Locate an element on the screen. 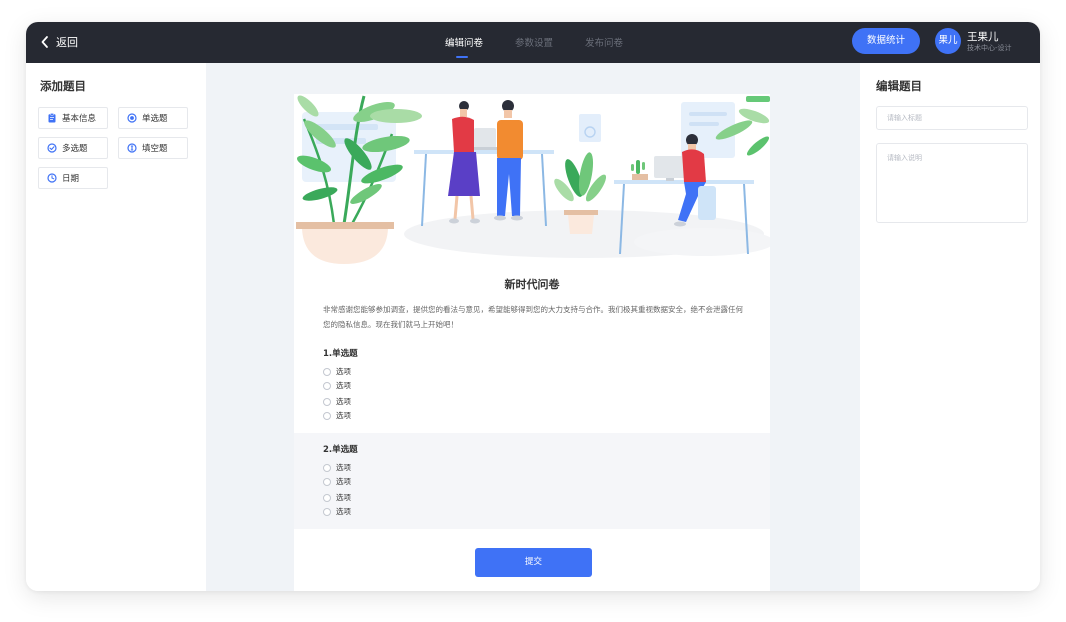  tab-parameter-settings: 参数设置 is located at coordinates (534, 42).